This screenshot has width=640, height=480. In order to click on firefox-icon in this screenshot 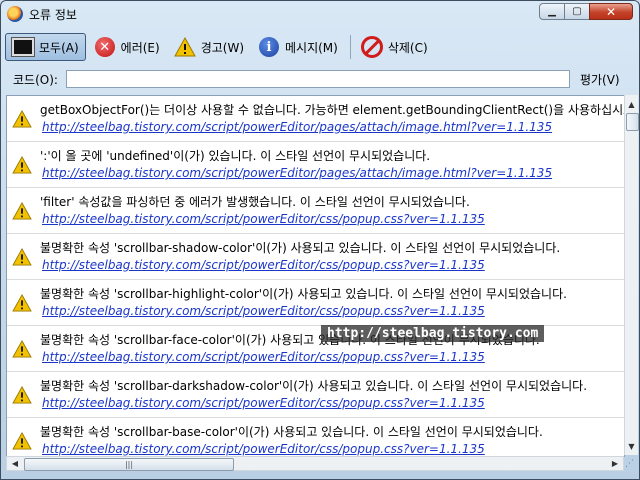, I will do `click(15, 14)`.